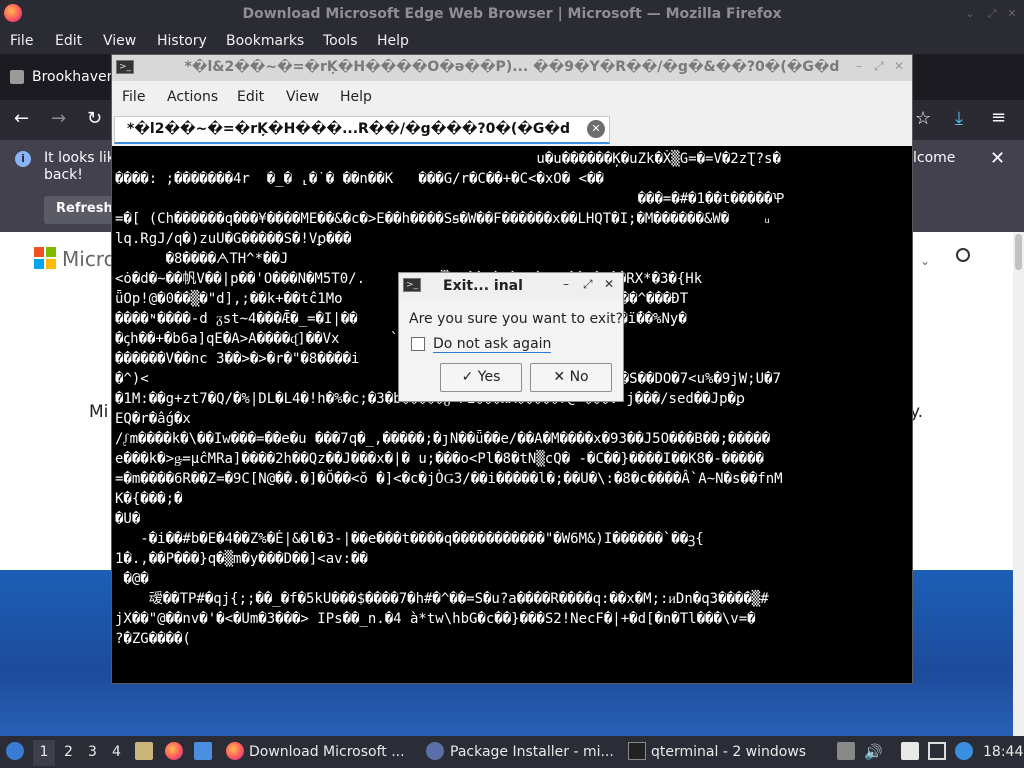 Image resolution: width=1024 pixels, height=768 pixels. I want to click on terminal-line: EQ�r�ấg�x, so click(153, 419).